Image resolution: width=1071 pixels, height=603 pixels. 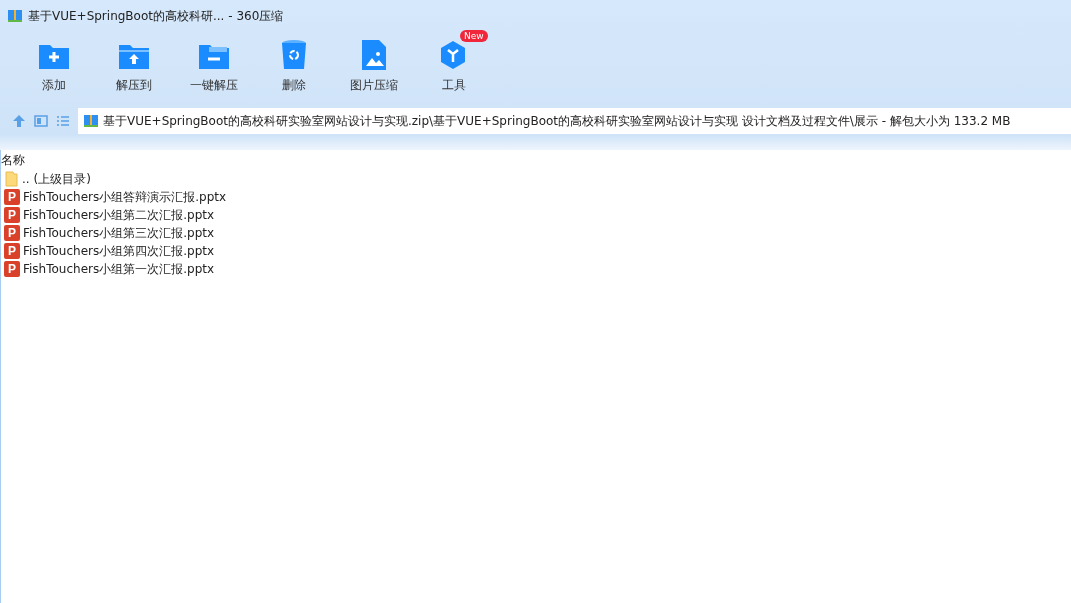 What do you see at coordinates (11, 179) in the screenshot?
I see `folder-icon` at bounding box center [11, 179].